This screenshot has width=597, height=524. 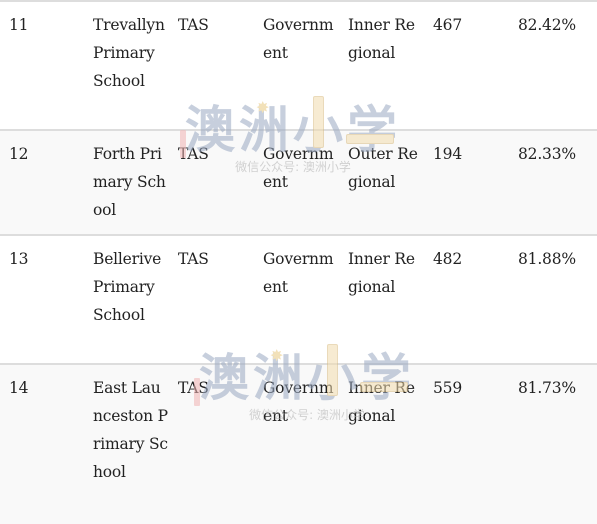 I want to click on school-name-cell: Trevallyn Primary School, so click(x=126, y=65).